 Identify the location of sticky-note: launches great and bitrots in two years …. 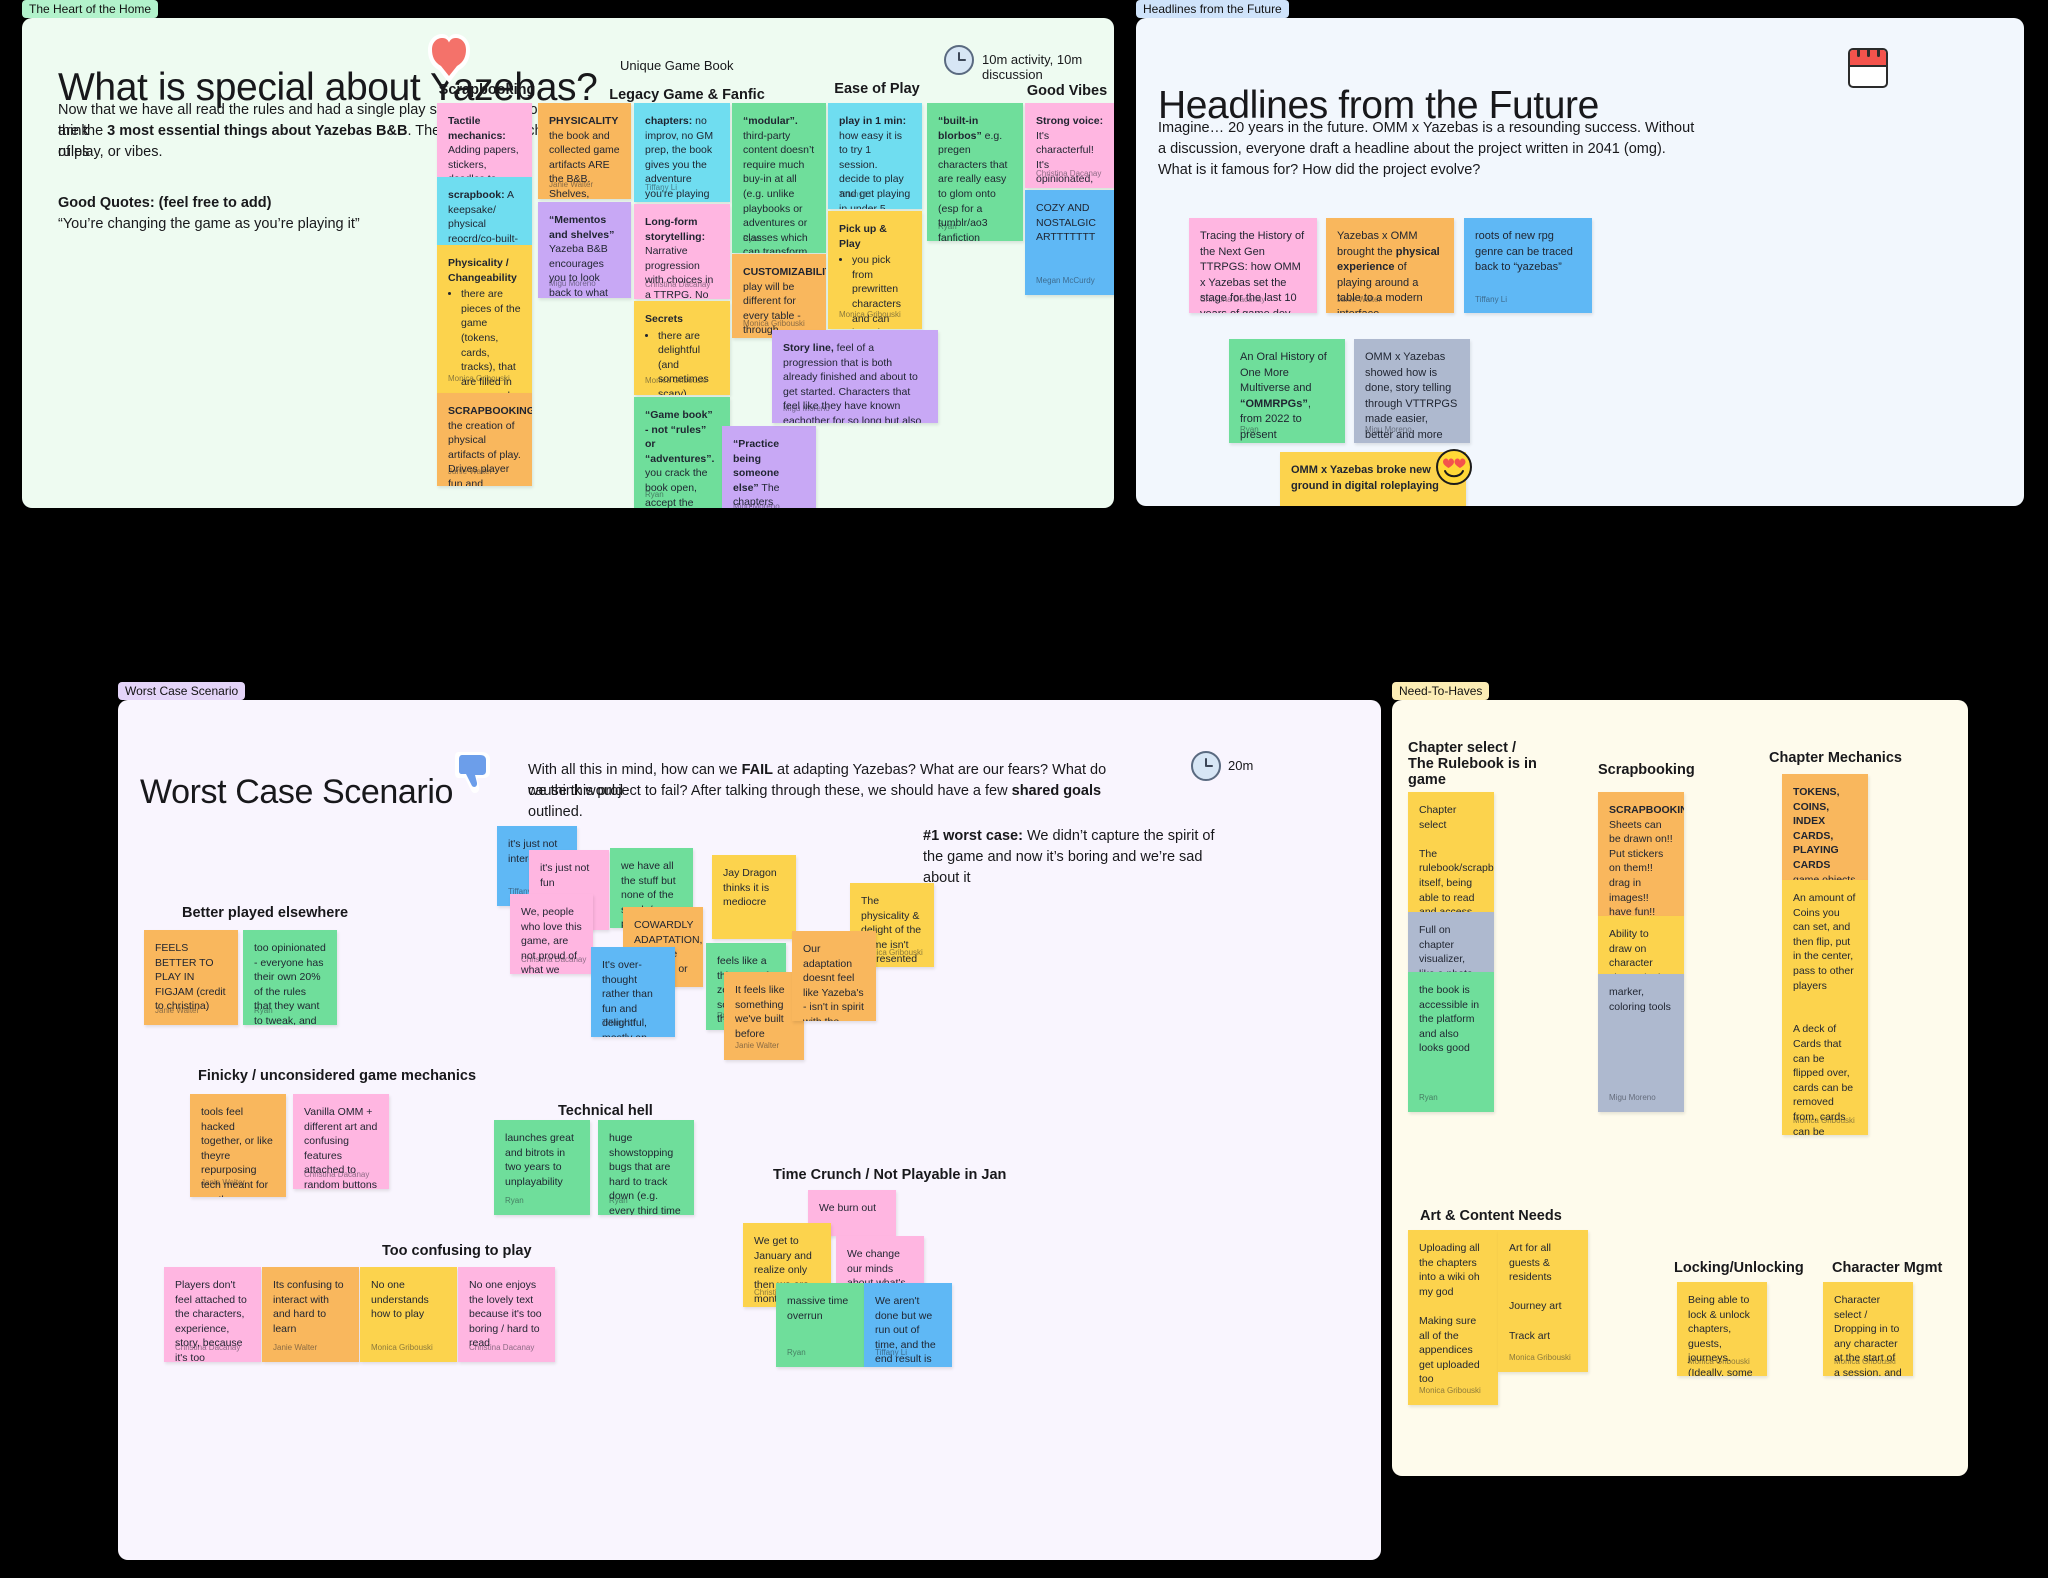
(542, 1167).